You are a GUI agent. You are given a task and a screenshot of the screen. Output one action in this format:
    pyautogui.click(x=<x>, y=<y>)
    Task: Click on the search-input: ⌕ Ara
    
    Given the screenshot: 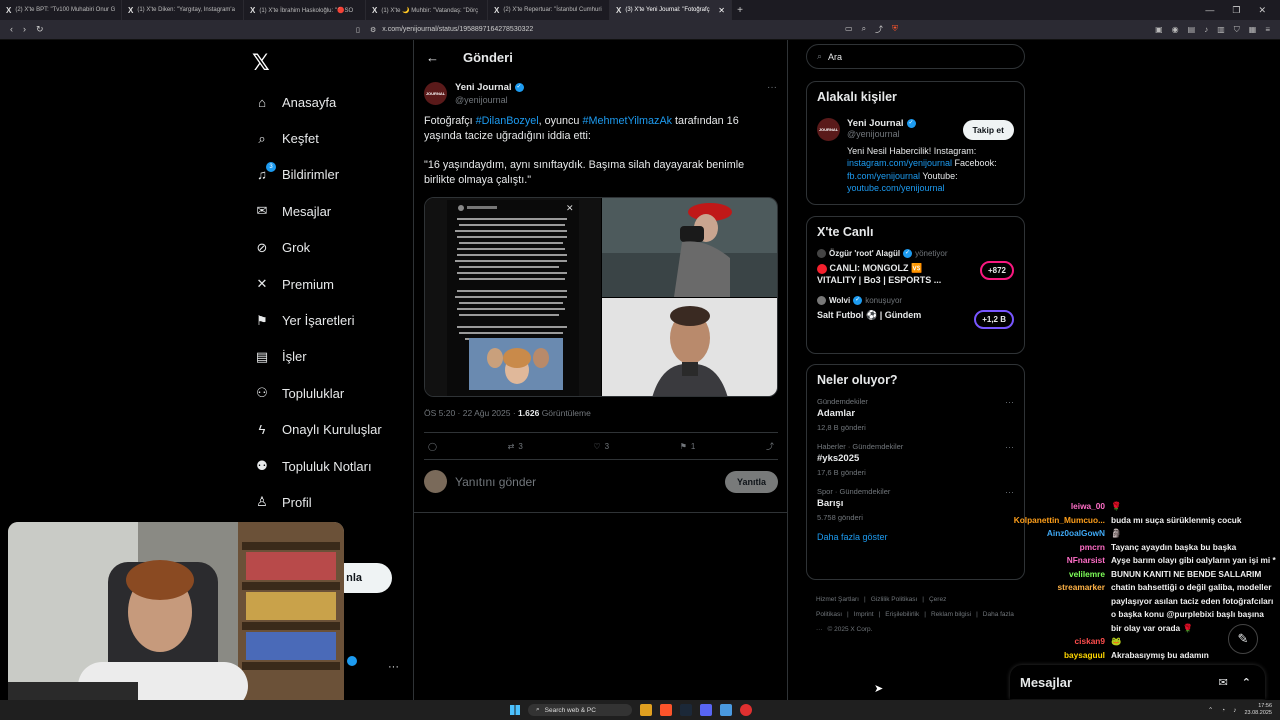 What is the action you would take?
    pyautogui.click(x=915, y=56)
    